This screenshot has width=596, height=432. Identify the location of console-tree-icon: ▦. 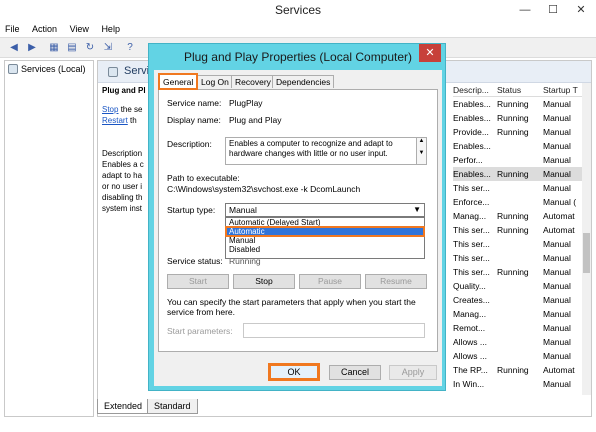
(54, 48).